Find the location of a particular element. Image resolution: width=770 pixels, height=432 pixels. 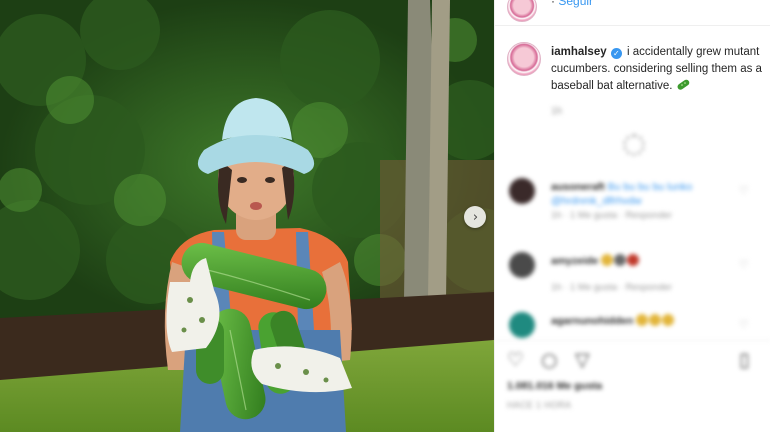

chevron-right-icon: › is located at coordinates (475, 217).